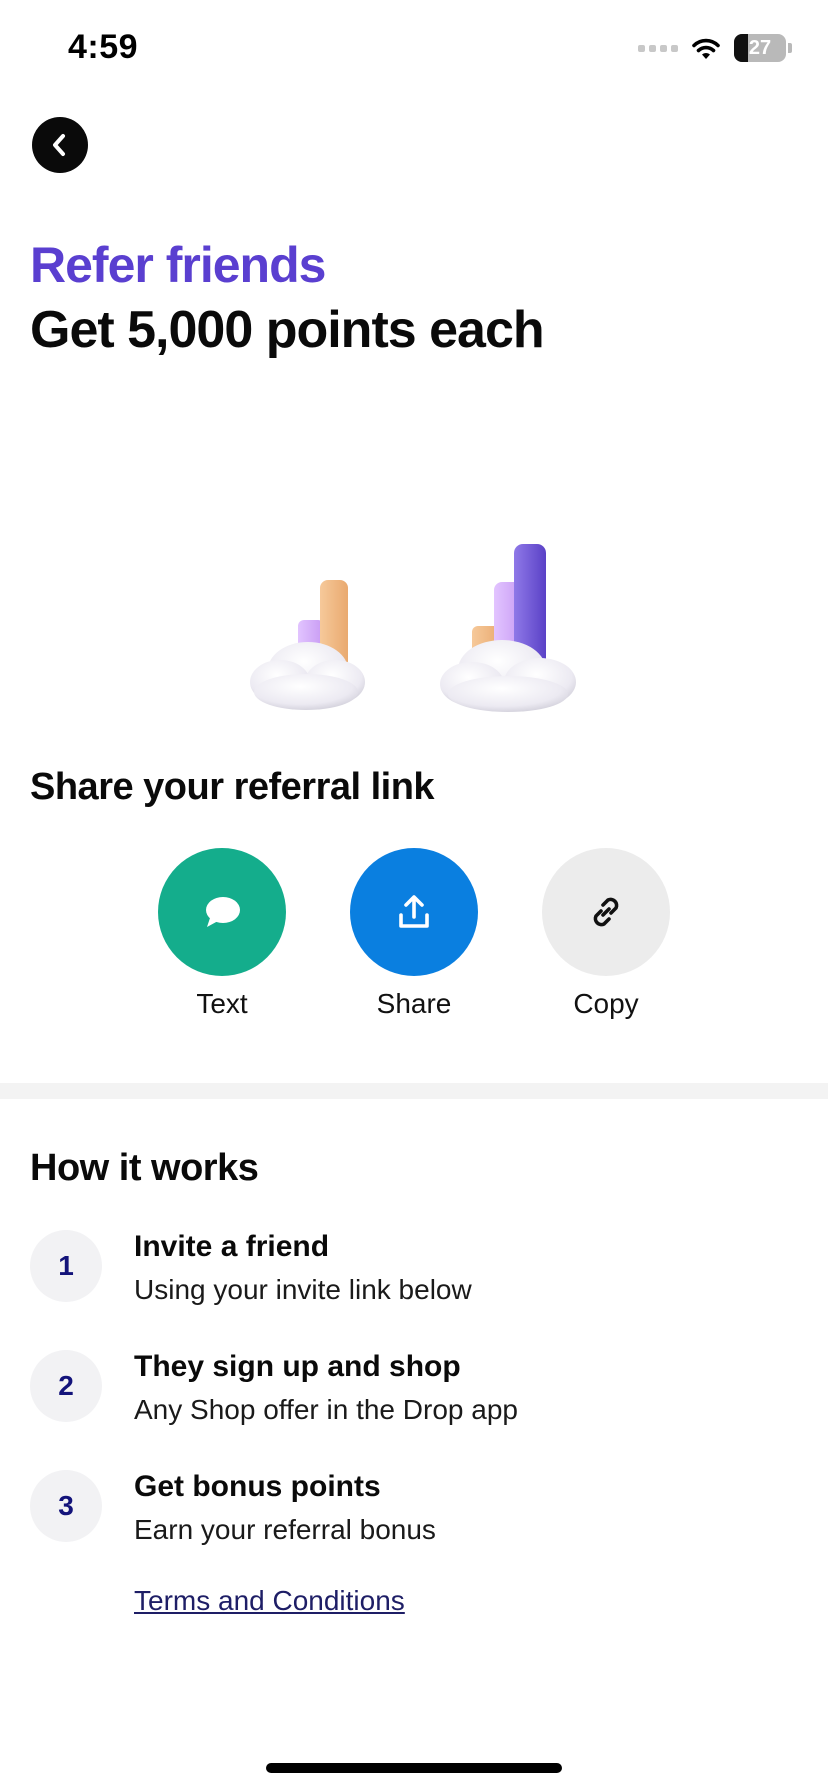 Image resolution: width=828 pixels, height=1792 pixels. I want to click on text-button-label: Text, so click(222, 1003).